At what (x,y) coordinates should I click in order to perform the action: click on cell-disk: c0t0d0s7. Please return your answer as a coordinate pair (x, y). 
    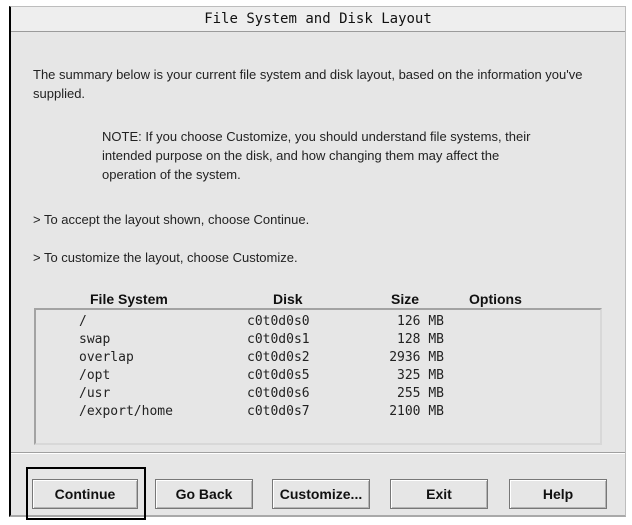
    Looking at the image, I should click on (278, 411).